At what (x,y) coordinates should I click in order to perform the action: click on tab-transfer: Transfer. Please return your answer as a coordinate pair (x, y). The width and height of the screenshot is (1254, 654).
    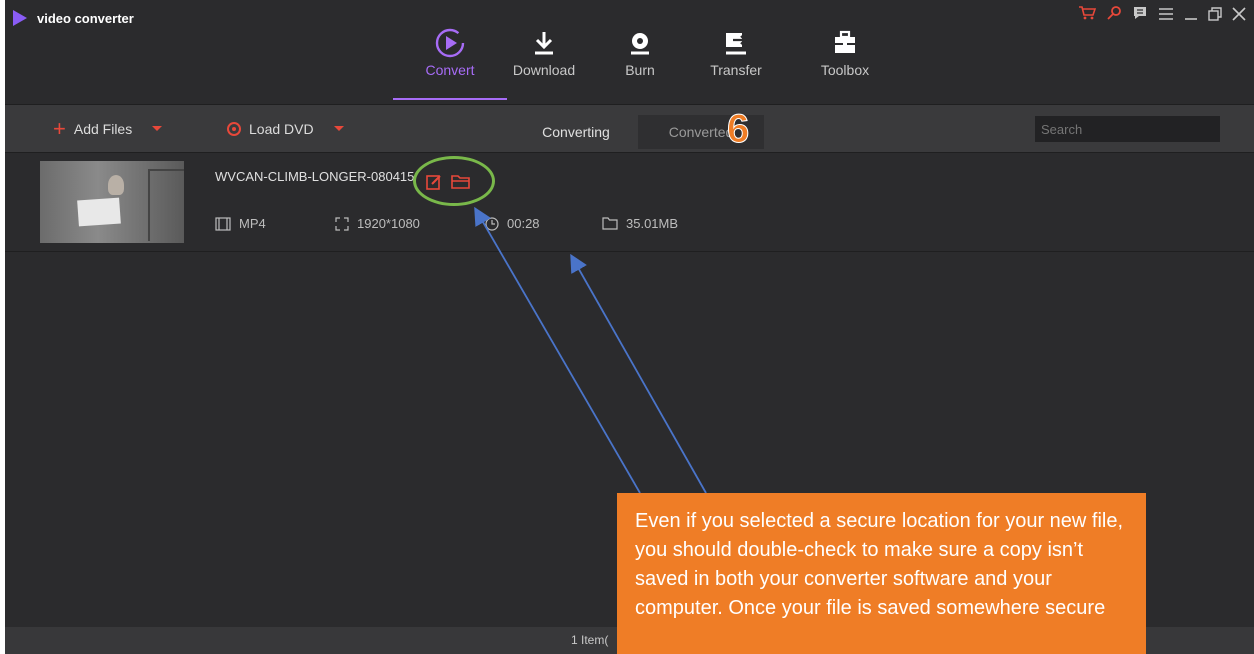
    Looking at the image, I should click on (736, 51).